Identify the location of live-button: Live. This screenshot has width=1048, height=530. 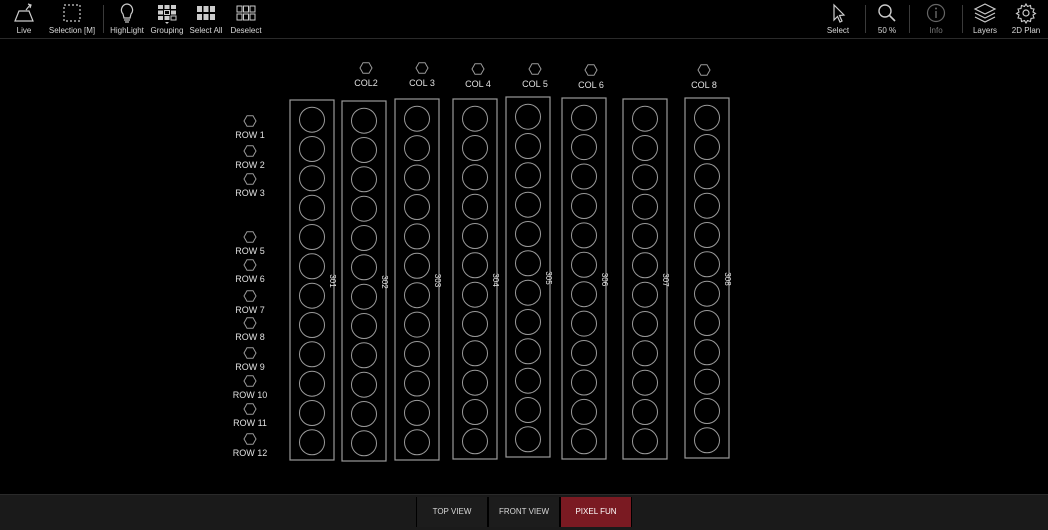
(24, 20).